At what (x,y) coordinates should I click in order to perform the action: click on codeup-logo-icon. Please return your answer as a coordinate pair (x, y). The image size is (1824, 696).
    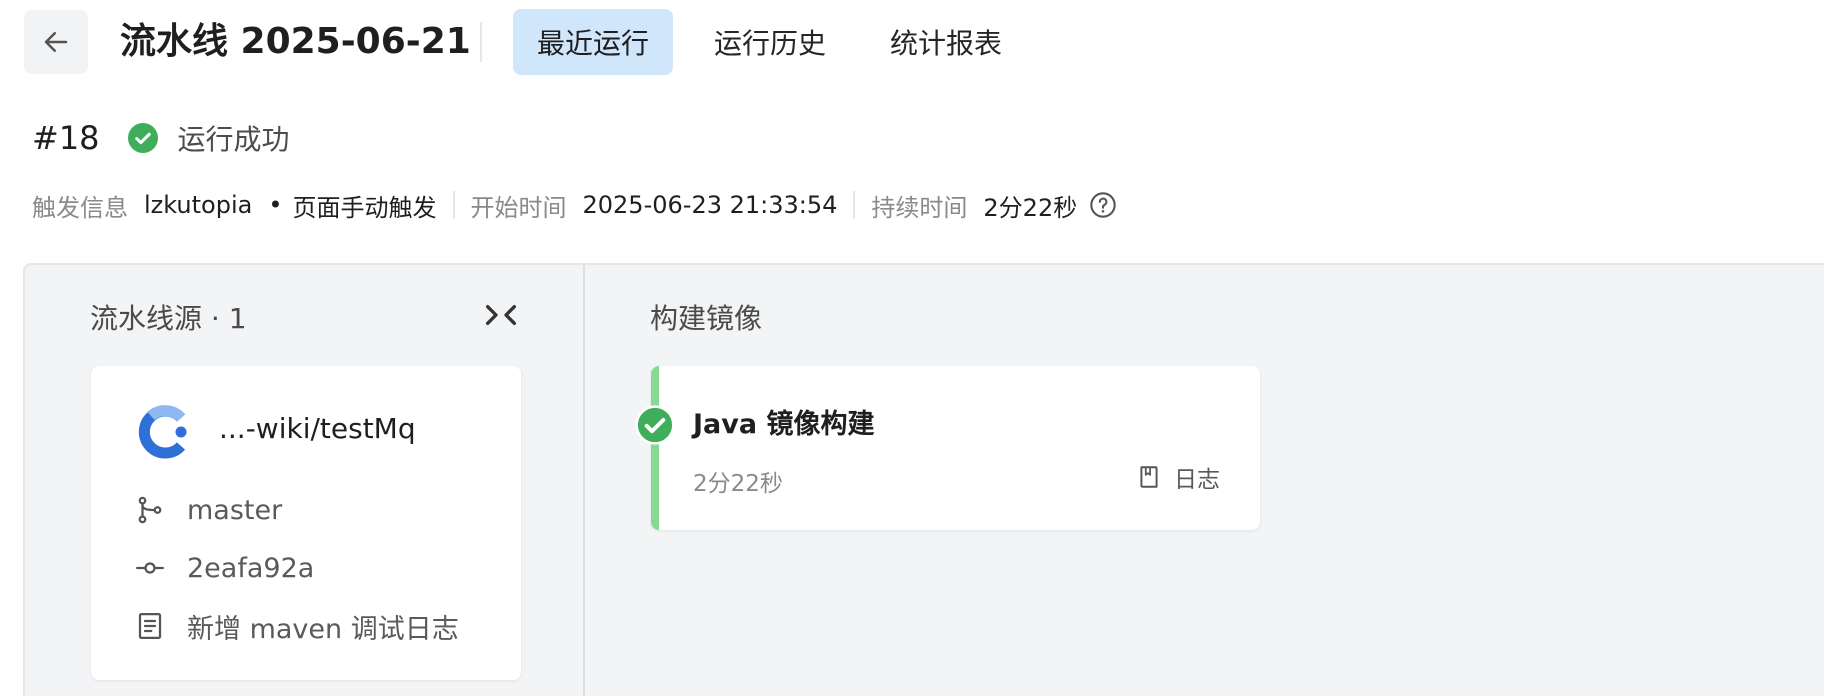
    Looking at the image, I should click on (162, 432).